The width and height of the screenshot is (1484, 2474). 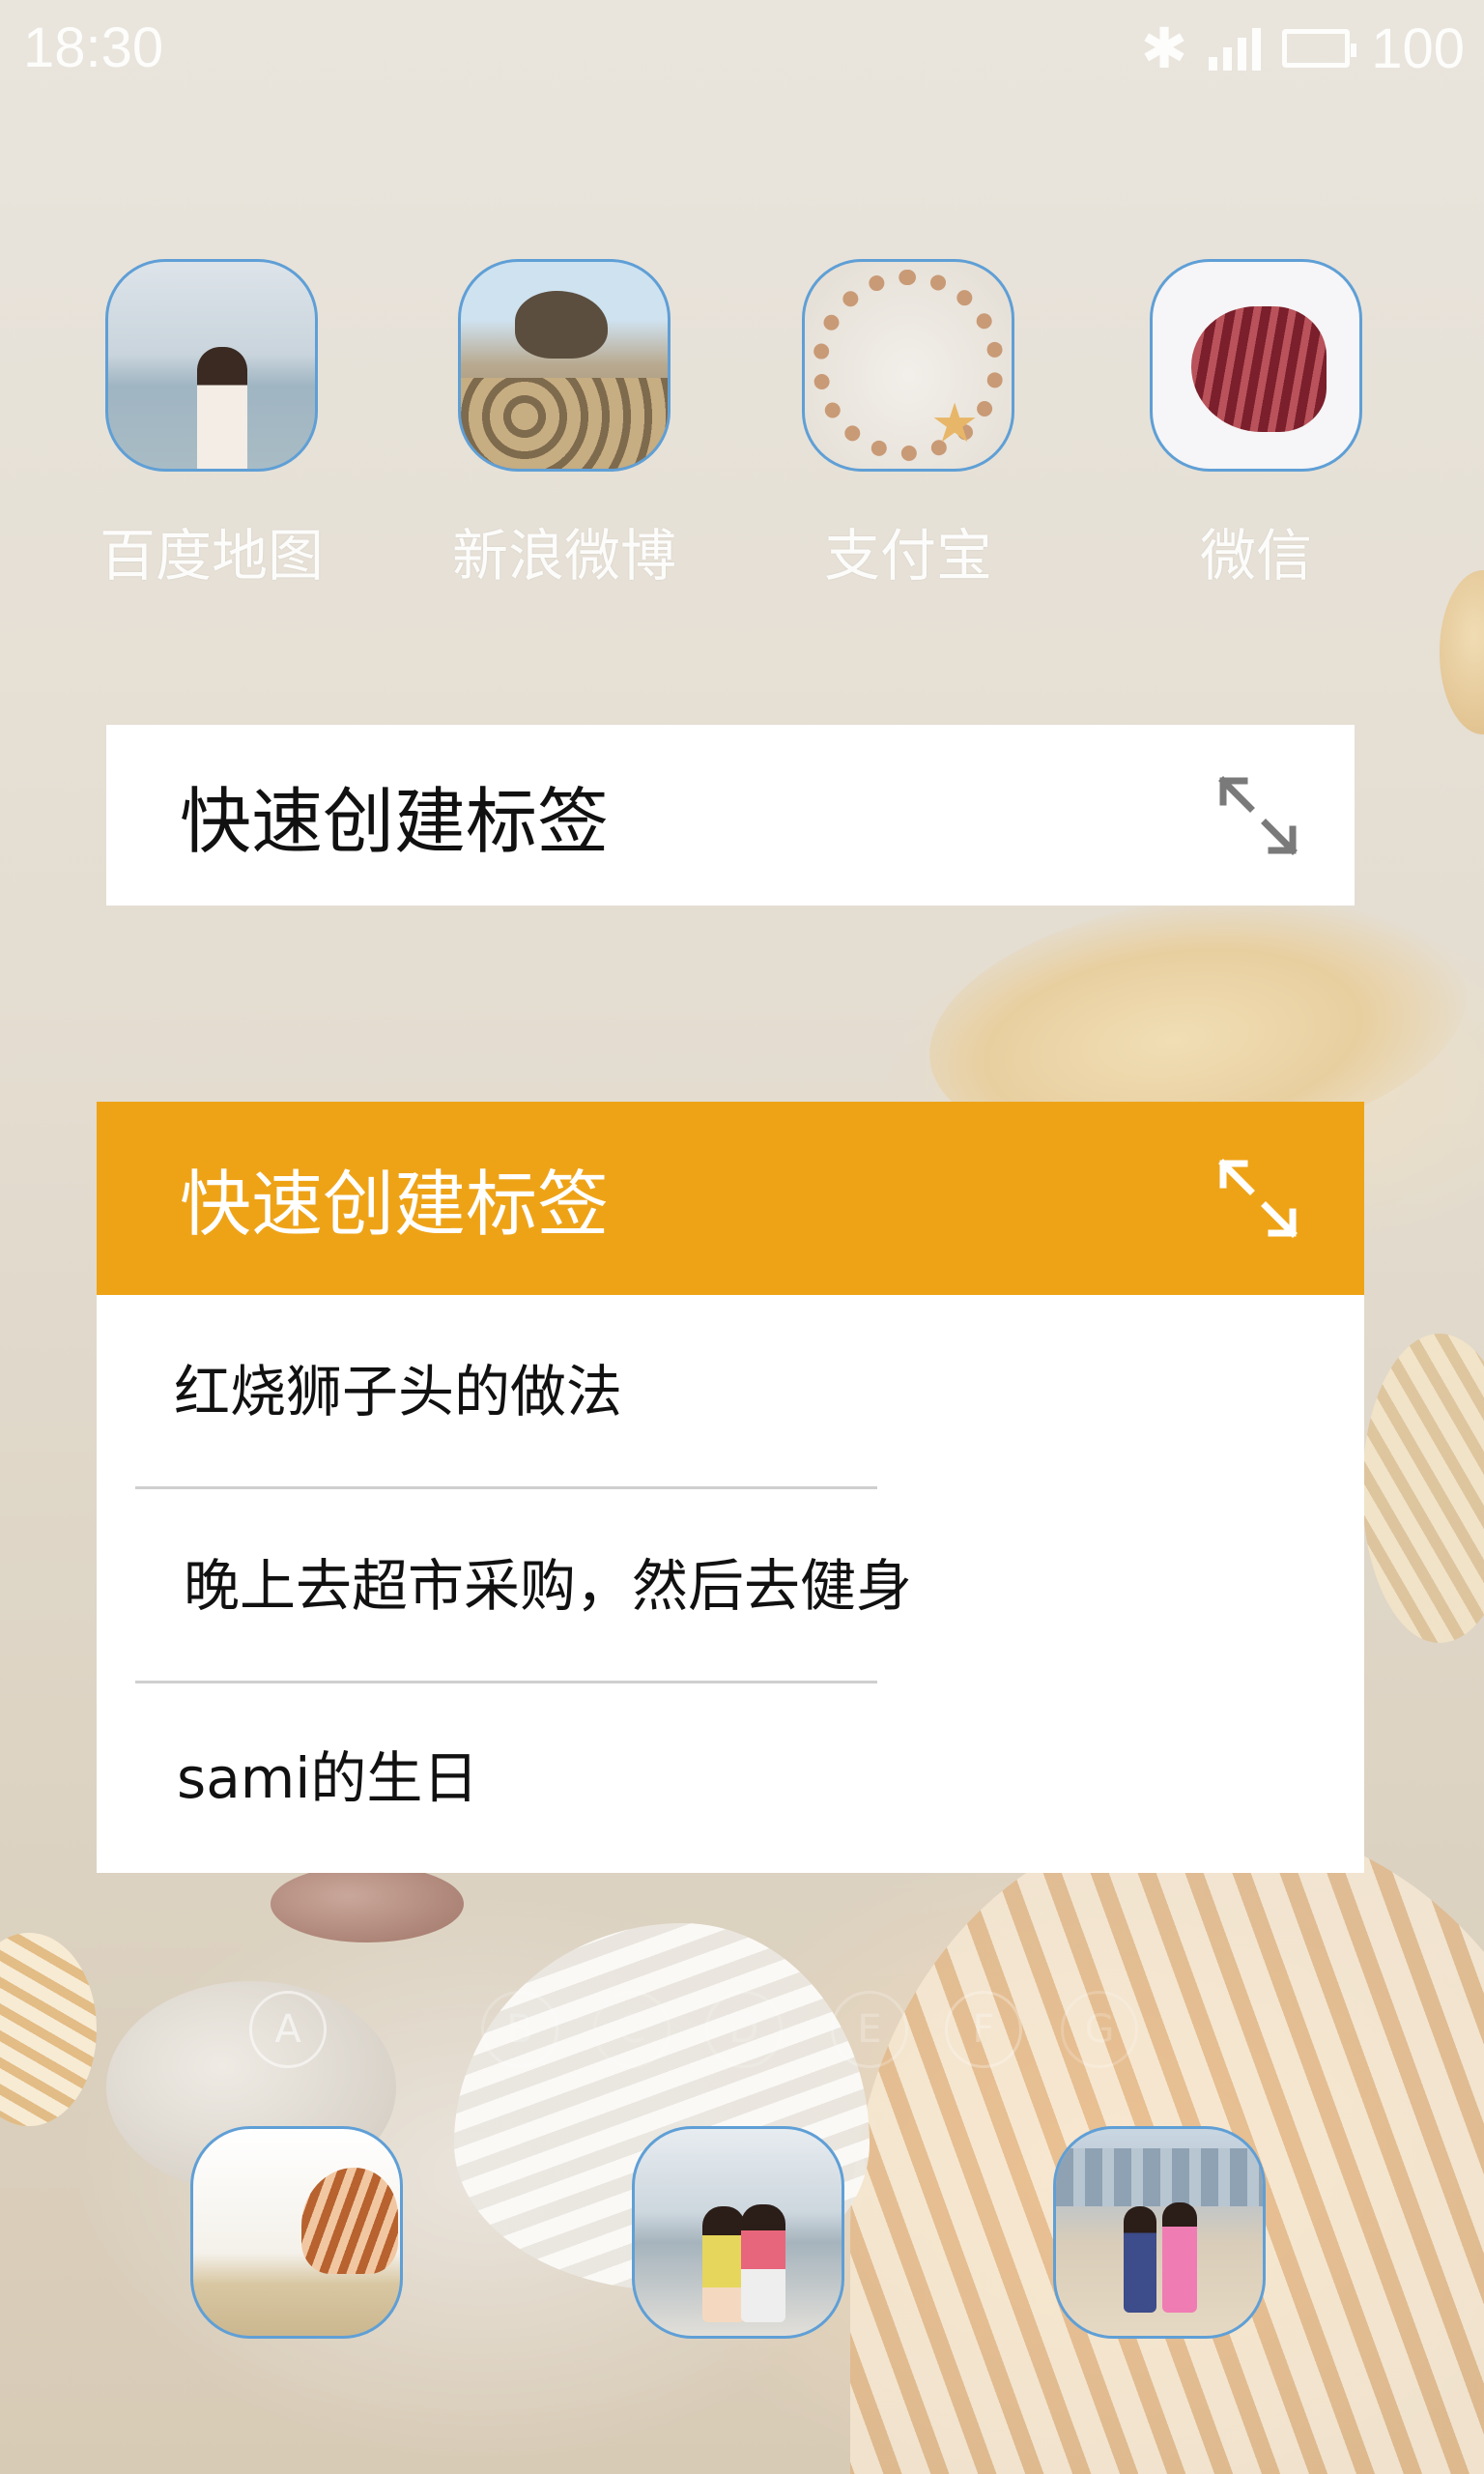 I want to click on status-bar: 18:30 ✱ 100, so click(x=742, y=49).